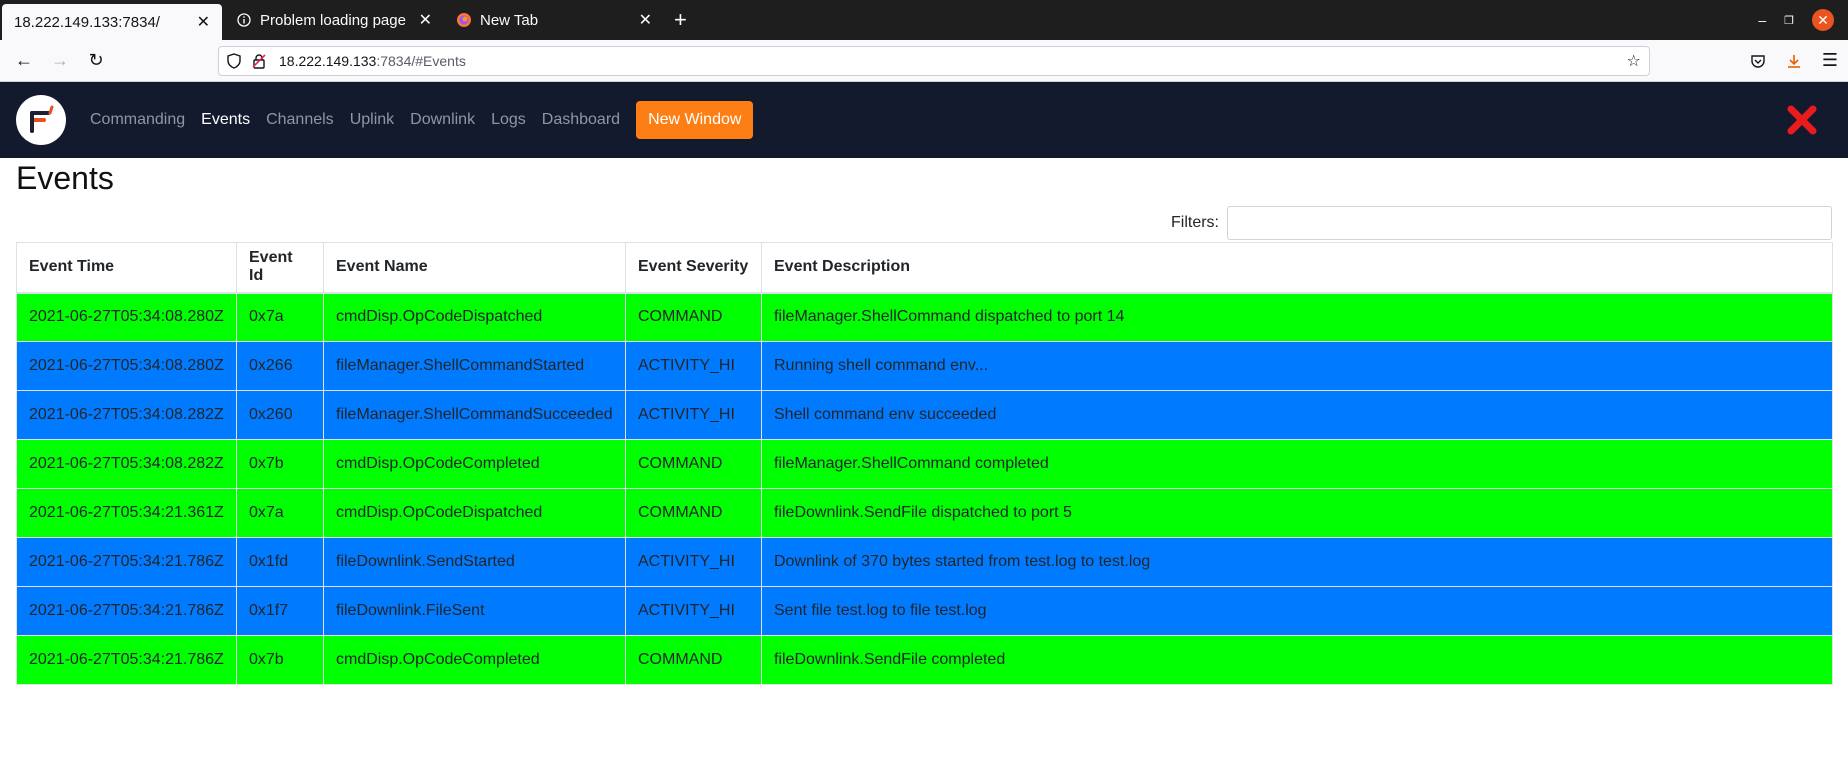 Image resolution: width=1848 pixels, height=757 pixels. What do you see at coordinates (280, 415) in the screenshot?
I see `event-id-cell: 0x260` at bounding box center [280, 415].